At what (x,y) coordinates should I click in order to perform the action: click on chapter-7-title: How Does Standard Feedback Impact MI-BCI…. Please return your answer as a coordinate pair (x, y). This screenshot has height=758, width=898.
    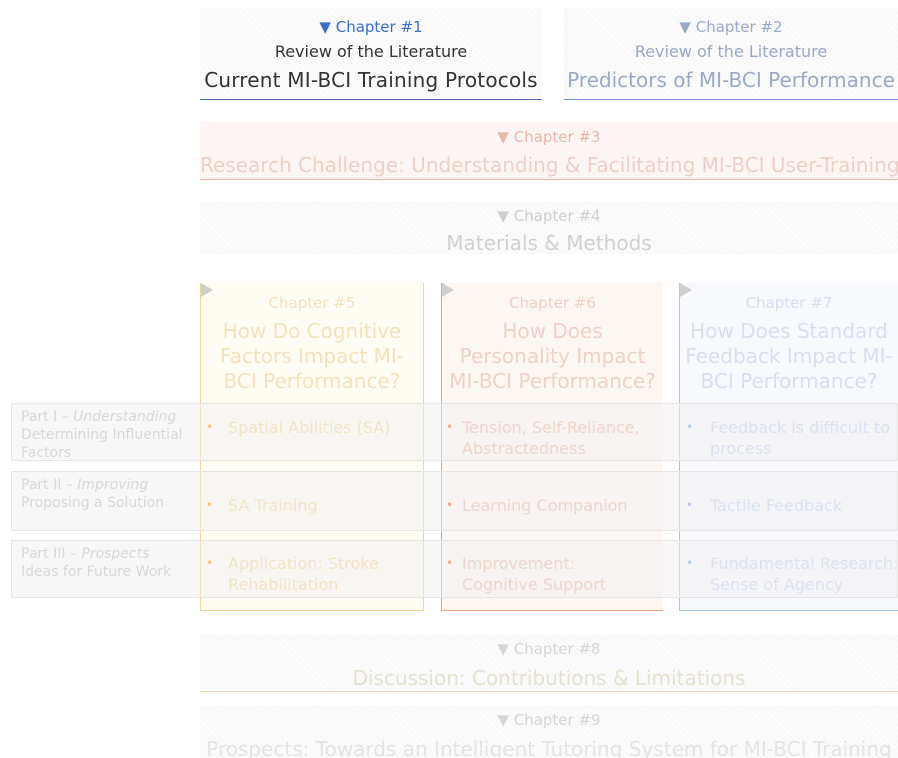
    Looking at the image, I should click on (789, 356).